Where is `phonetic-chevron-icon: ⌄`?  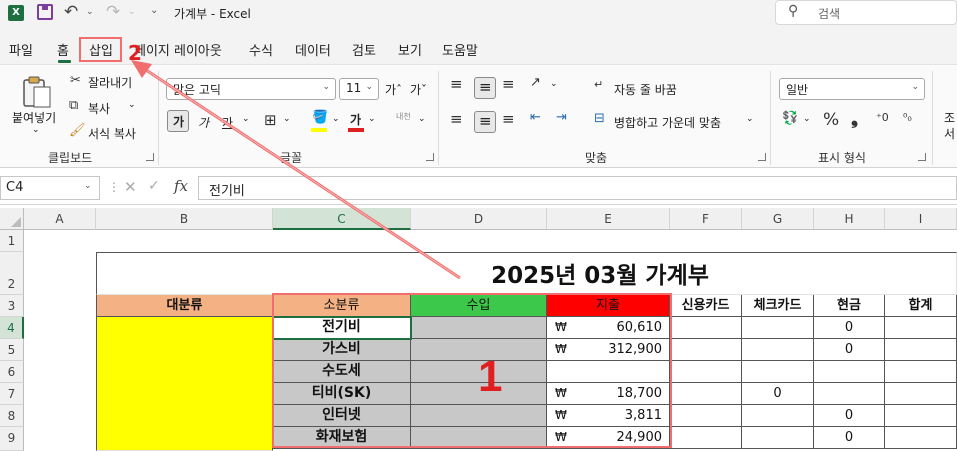 phonetic-chevron-icon: ⌄ is located at coordinates (422, 119).